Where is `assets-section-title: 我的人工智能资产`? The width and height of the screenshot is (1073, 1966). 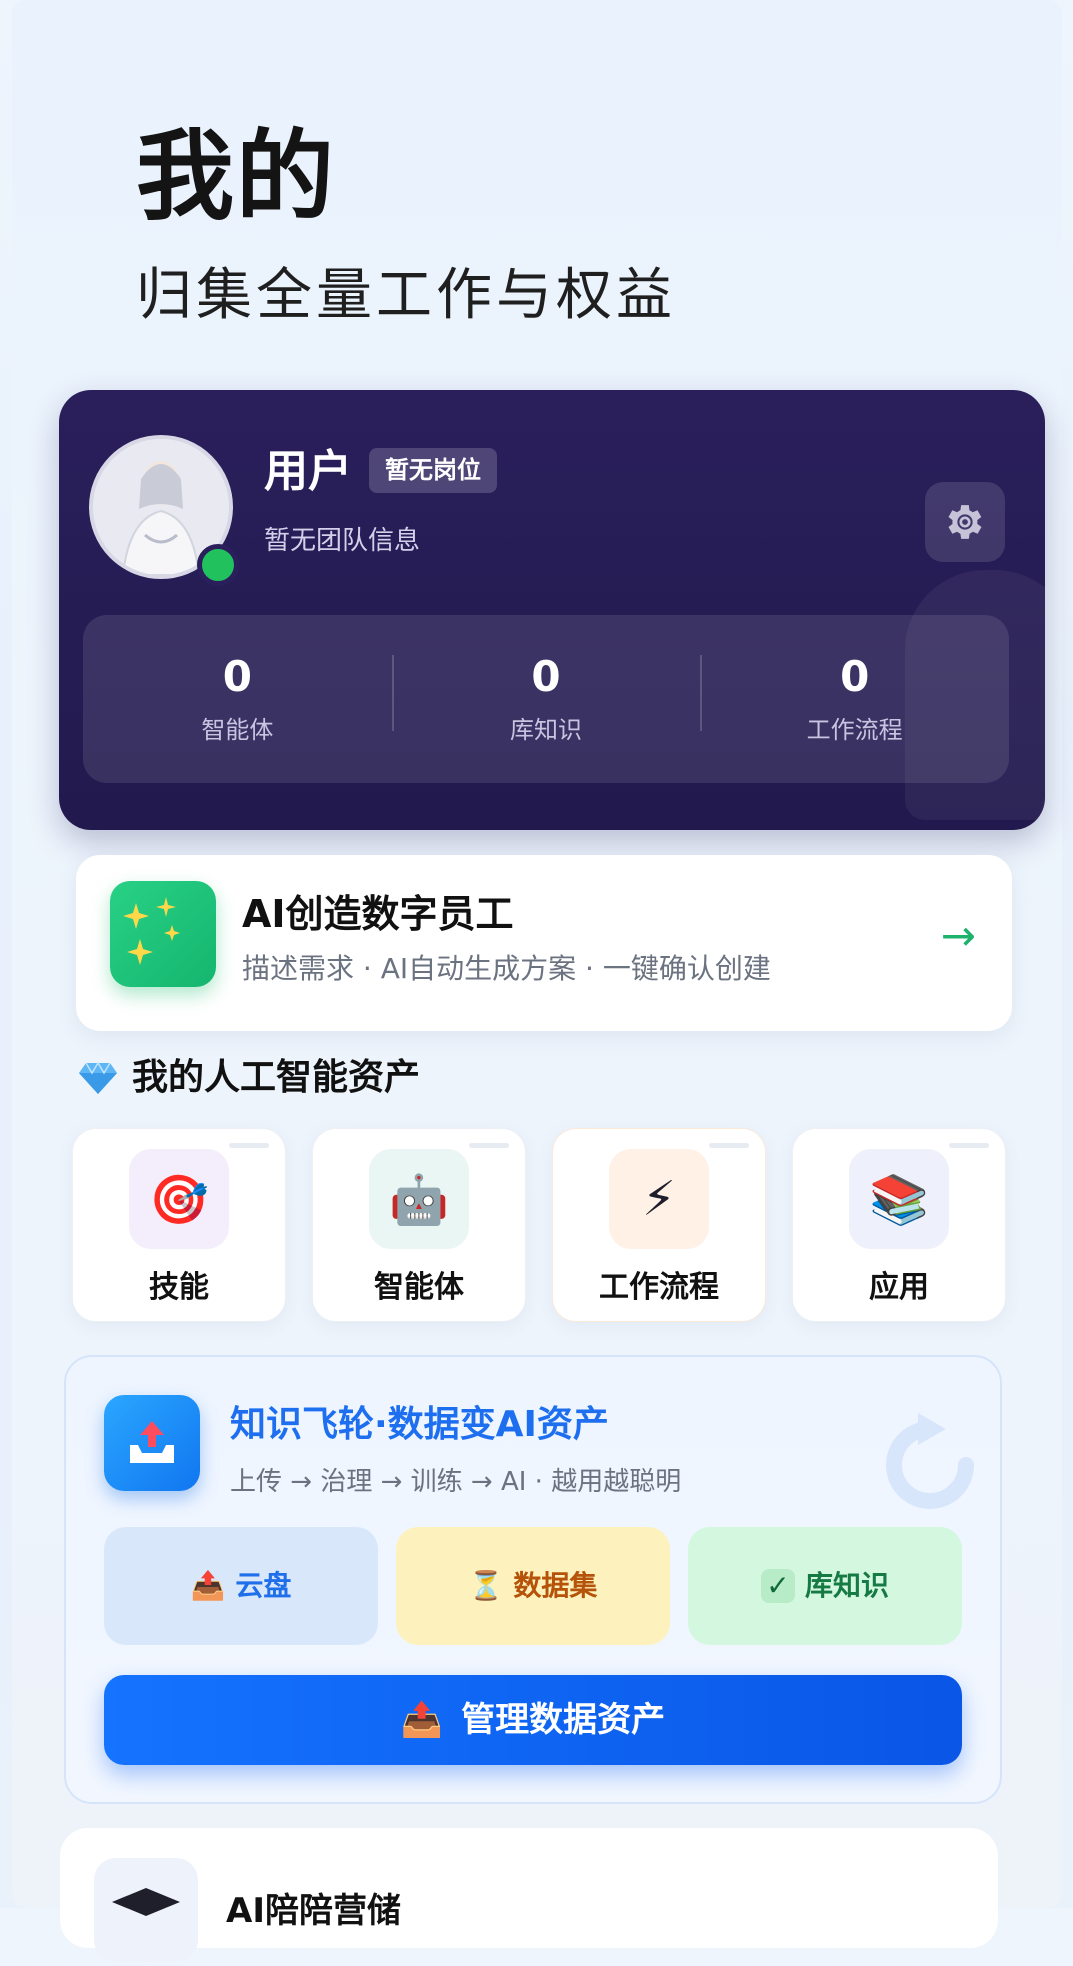
assets-section-title: 我的人工智能资产 is located at coordinates (249, 1078).